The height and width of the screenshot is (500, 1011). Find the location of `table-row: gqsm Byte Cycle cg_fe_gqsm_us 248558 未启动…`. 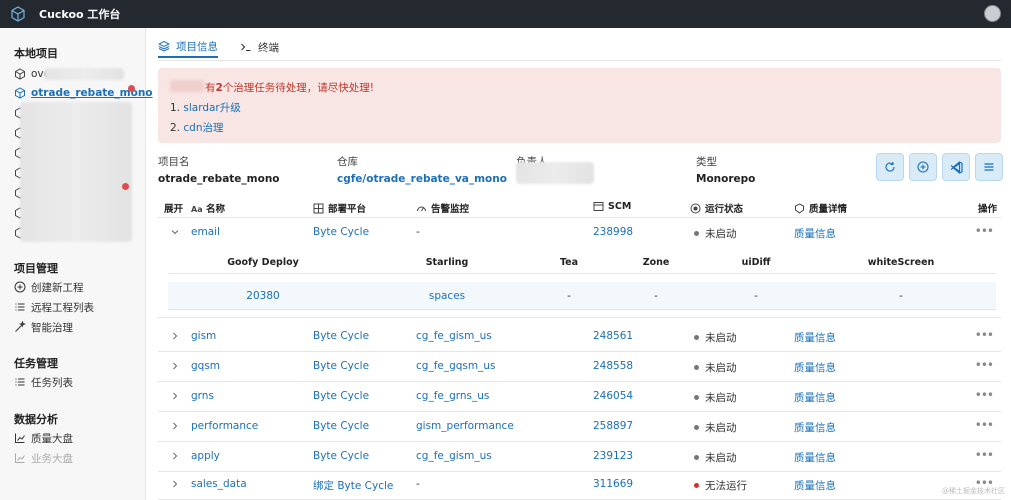

table-row: gqsm Byte Cycle cg_fe_gqsm_us 248558 未启动… is located at coordinates (579, 367).